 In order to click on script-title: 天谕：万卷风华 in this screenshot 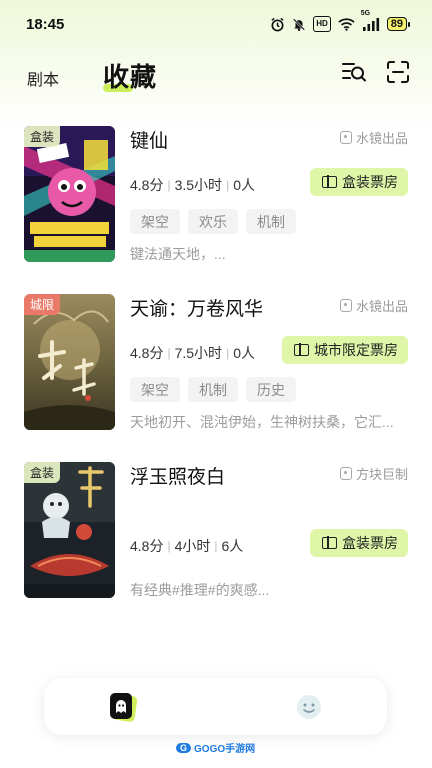, I will do `click(197, 309)`.